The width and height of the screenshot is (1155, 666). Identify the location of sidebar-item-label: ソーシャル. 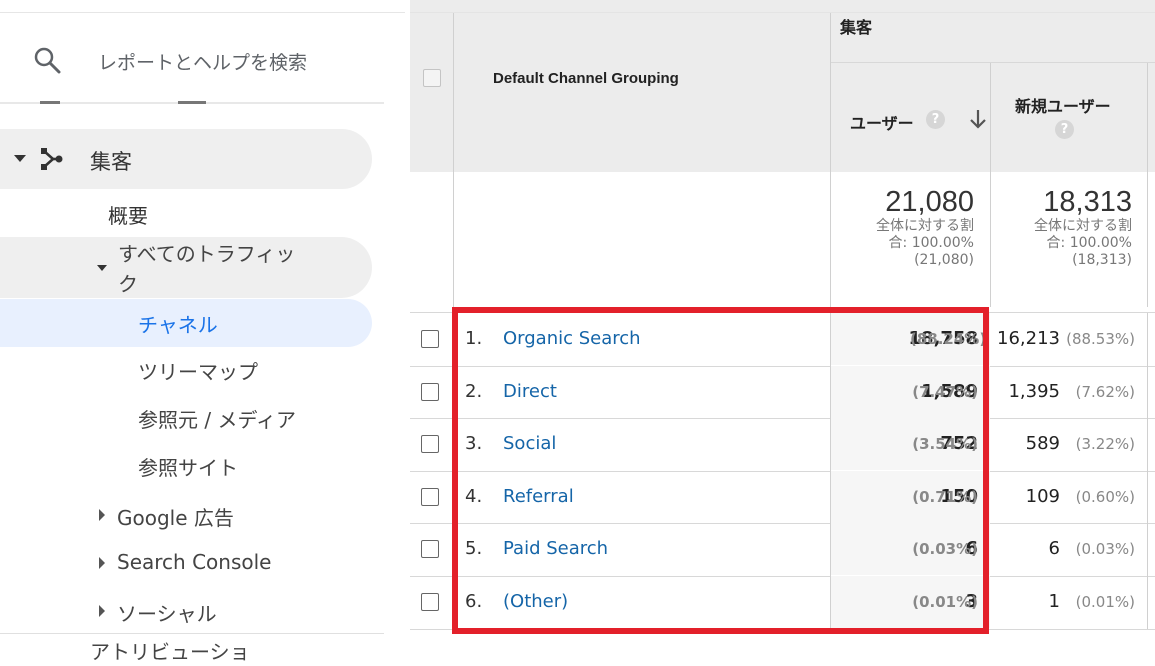
(167, 614).